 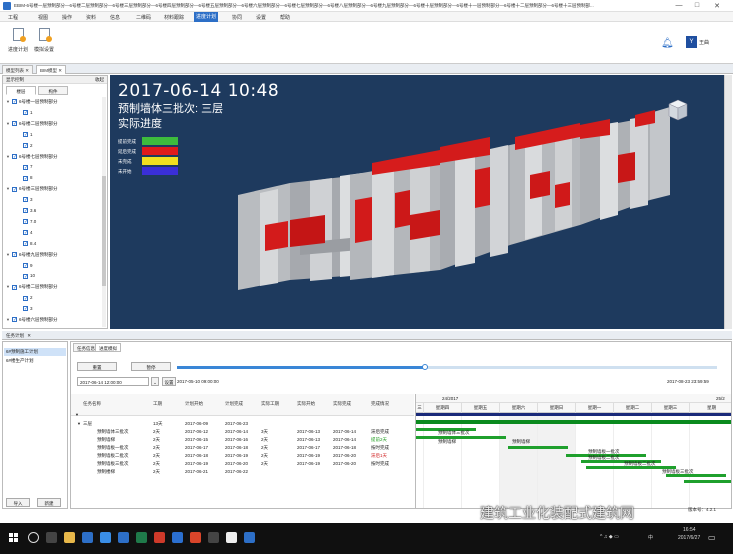 I want to click on tree-floor-node: ▼6号楼三层预制部分, so click(x=32, y=189).